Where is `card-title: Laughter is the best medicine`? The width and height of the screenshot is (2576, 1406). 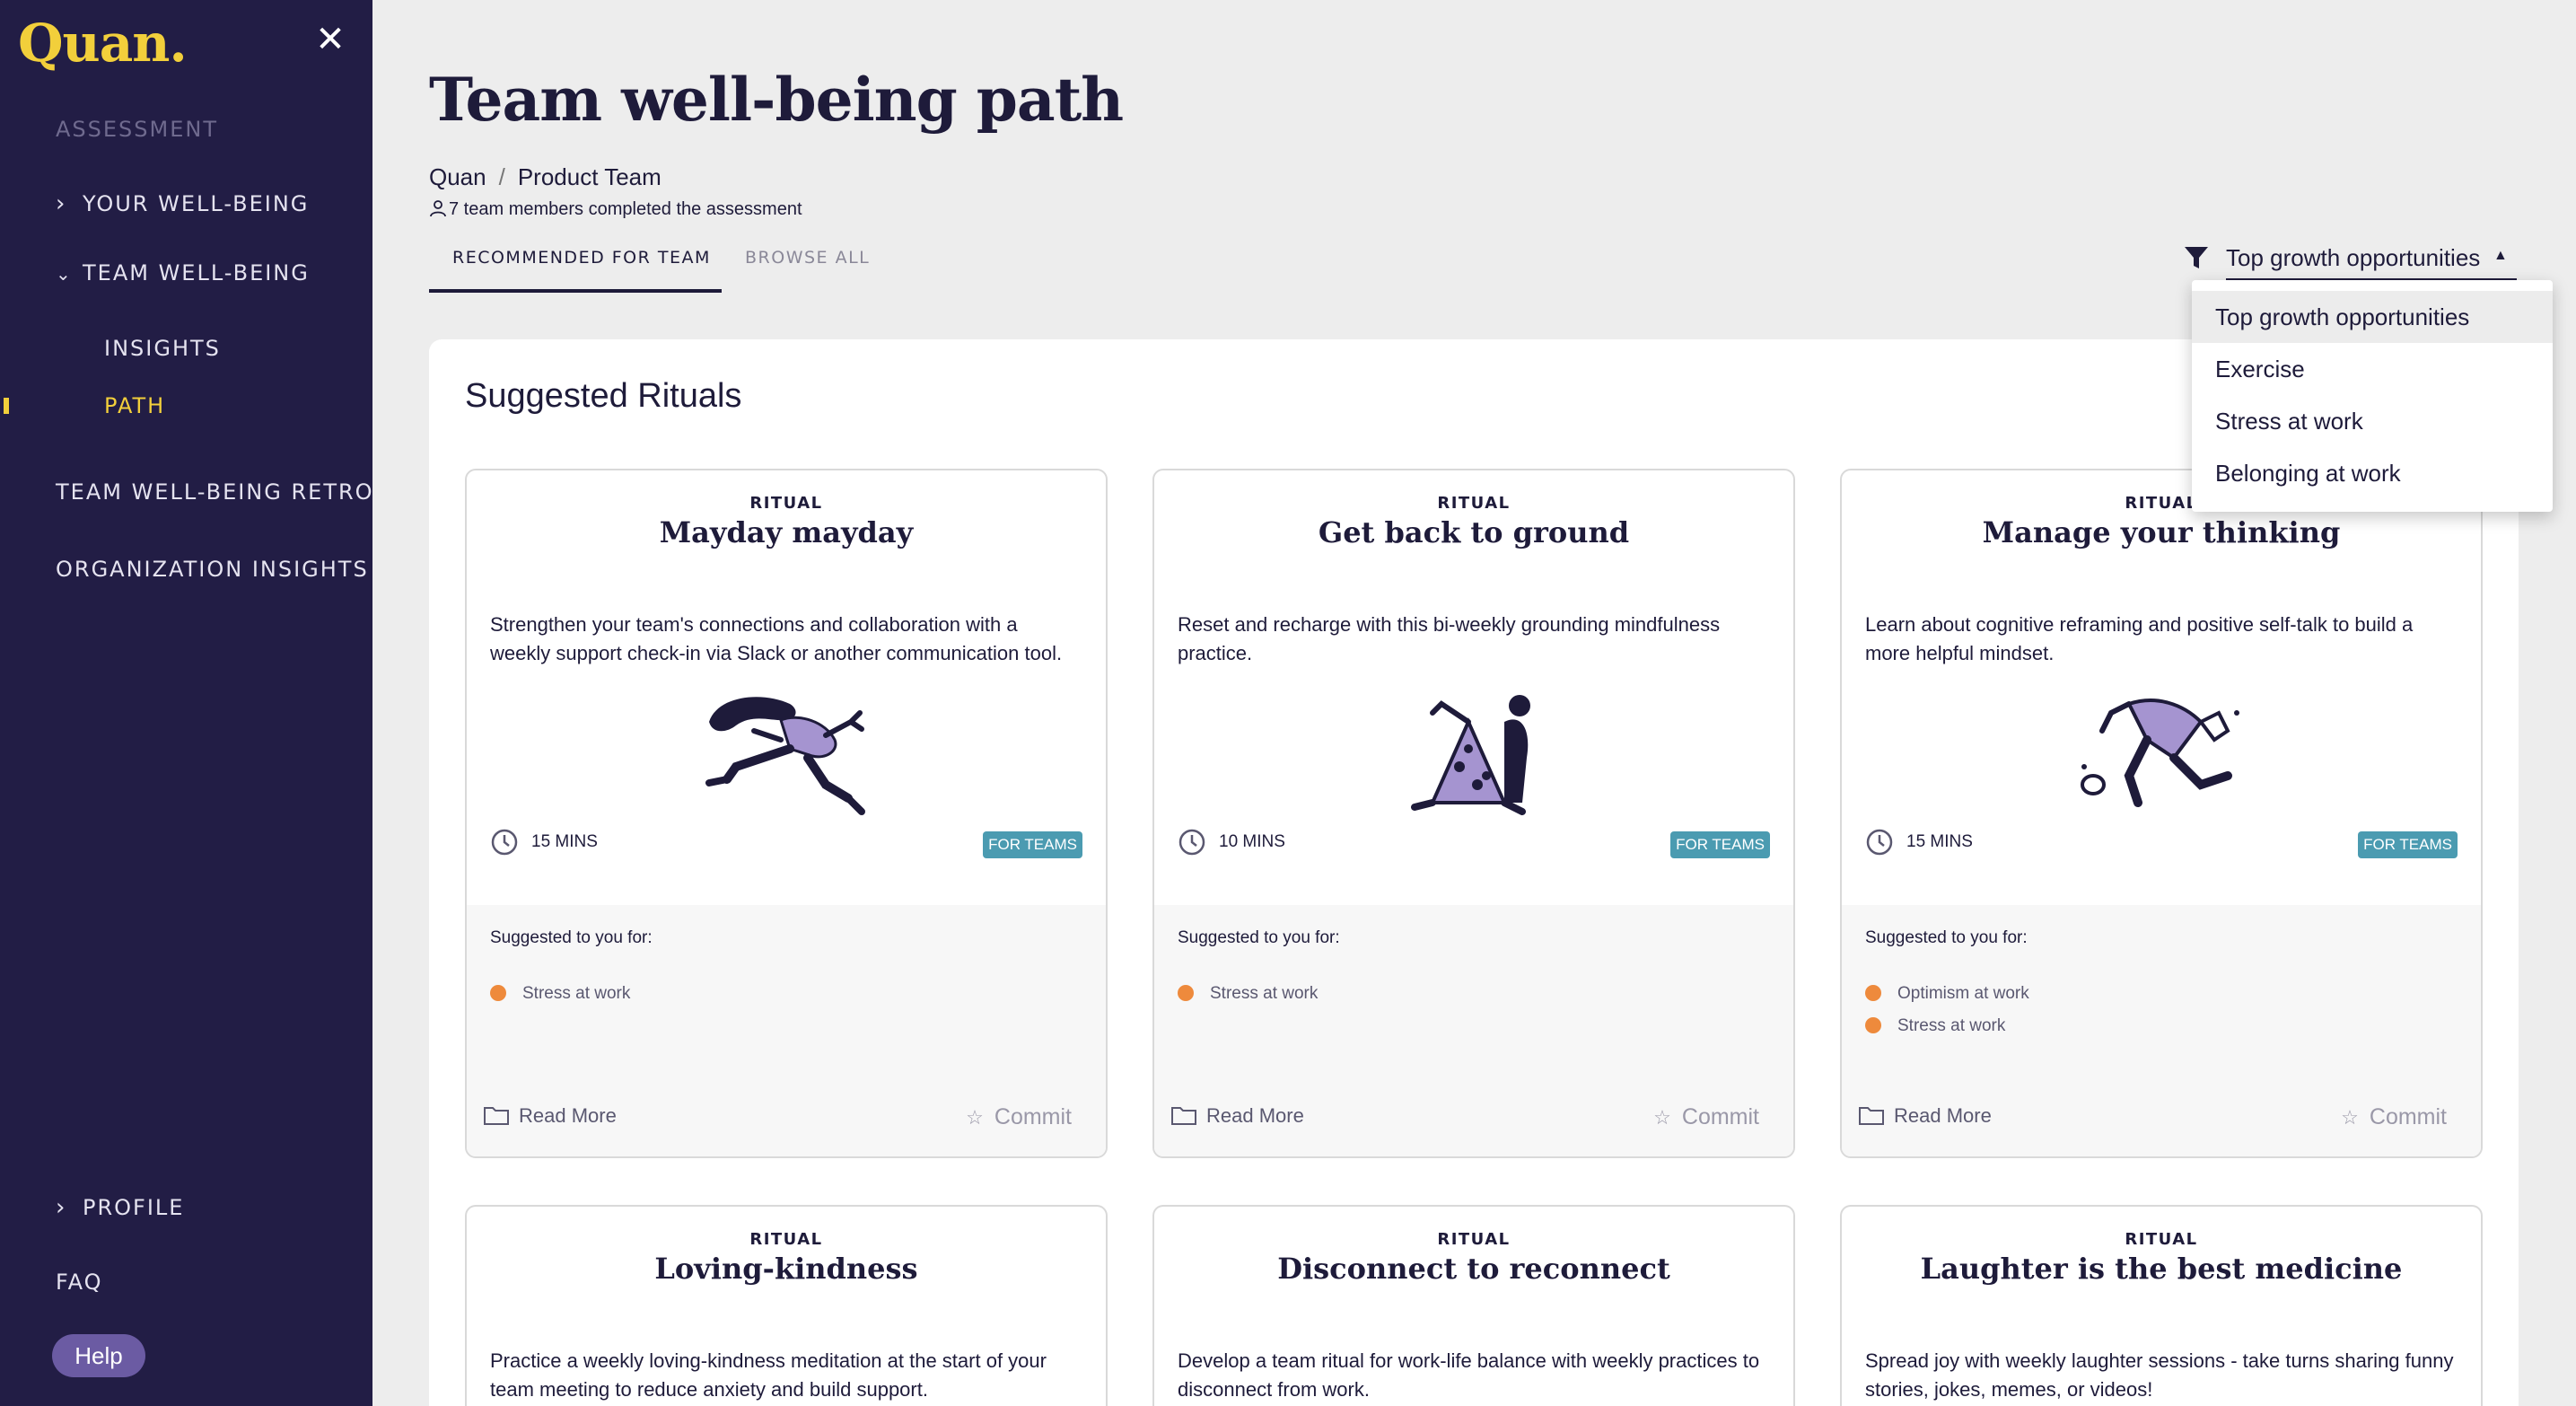 card-title: Laughter is the best medicine is located at coordinates (2161, 1269).